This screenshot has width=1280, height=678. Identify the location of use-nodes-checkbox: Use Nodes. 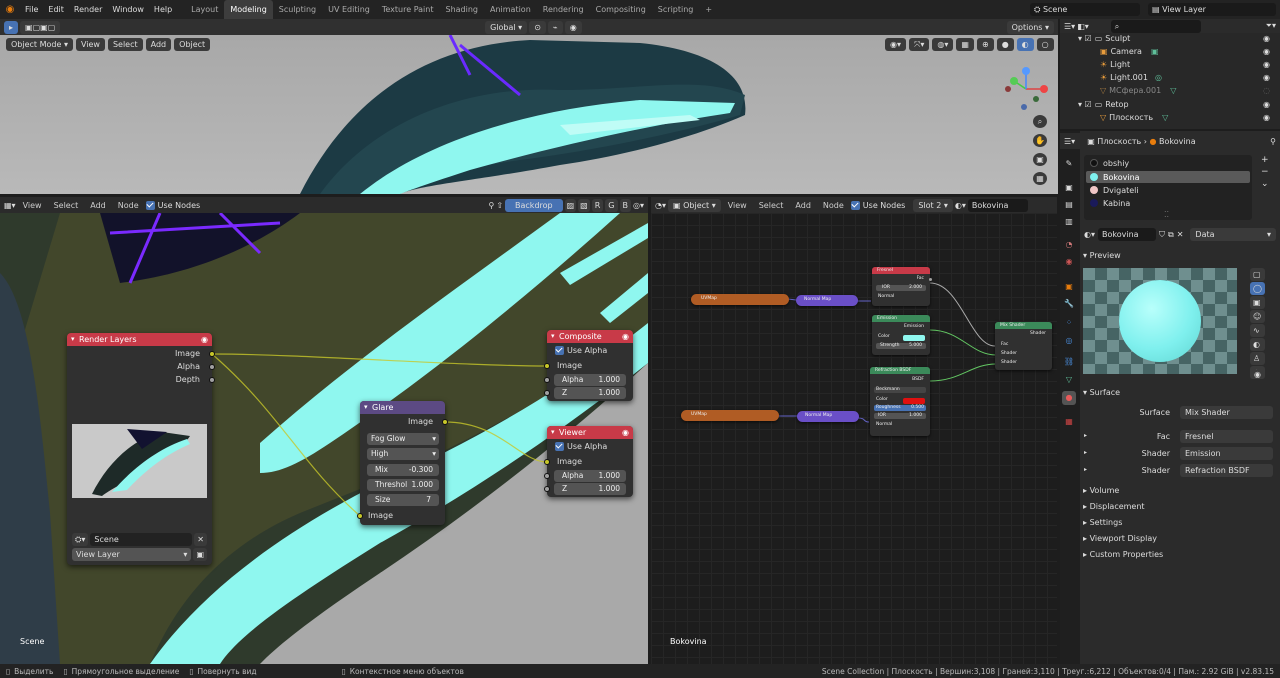
(172, 205).